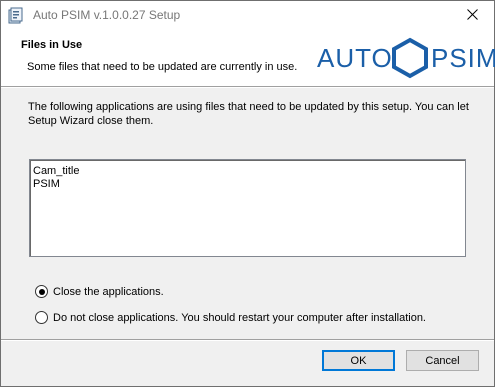 The width and height of the screenshot is (495, 387). Describe the element at coordinates (247, 87) in the screenshot. I see `header-divider-highlight` at that location.